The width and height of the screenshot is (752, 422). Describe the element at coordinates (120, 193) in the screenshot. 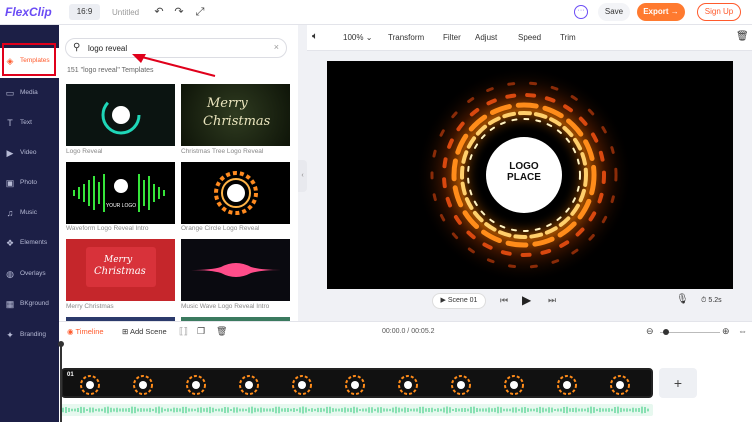

I see `template-thumb-waveform: YOUR LOGO` at that location.